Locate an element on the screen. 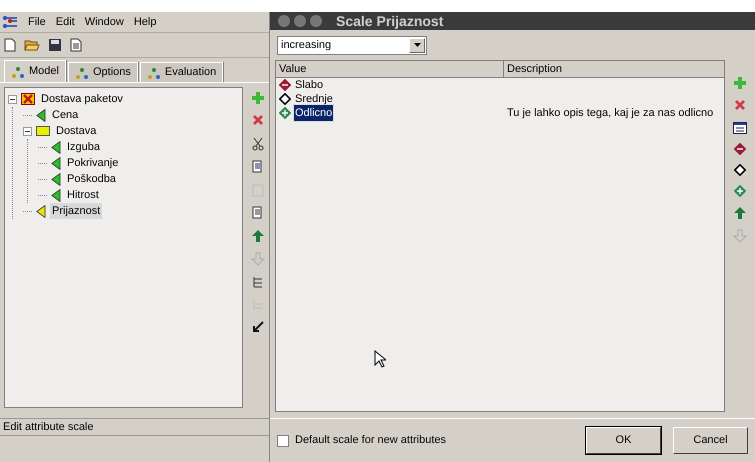 The image size is (755, 462). menu-item: Edit is located at coordinates (65, 22).